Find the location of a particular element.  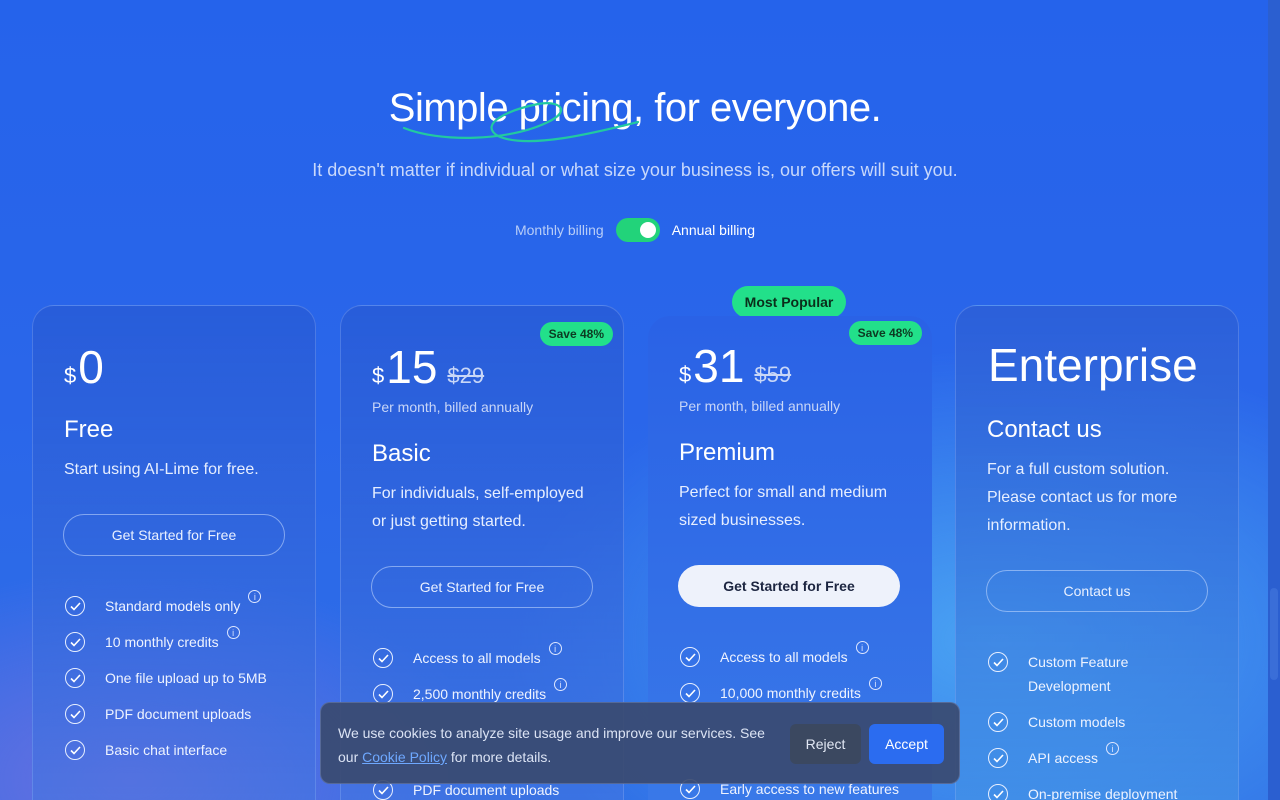

feature-label: Basic chat interface is located at coordinates (166, 750).